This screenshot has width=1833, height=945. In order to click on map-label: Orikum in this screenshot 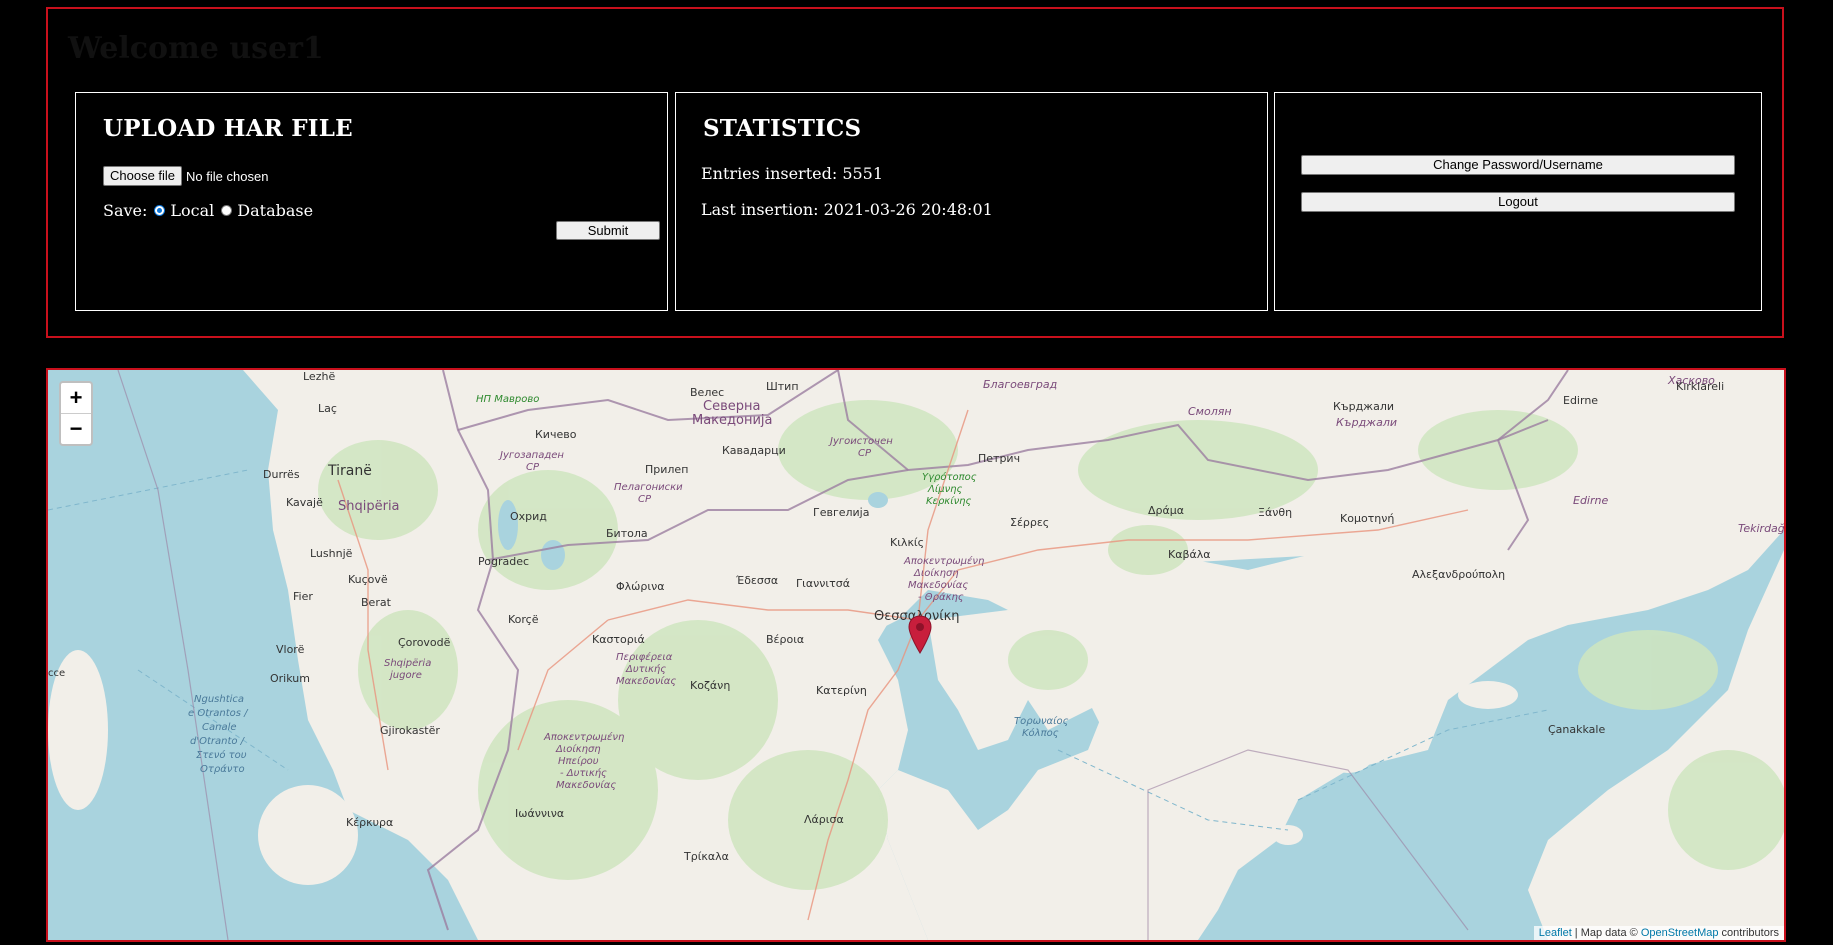, I will do `click(290, 678)`.